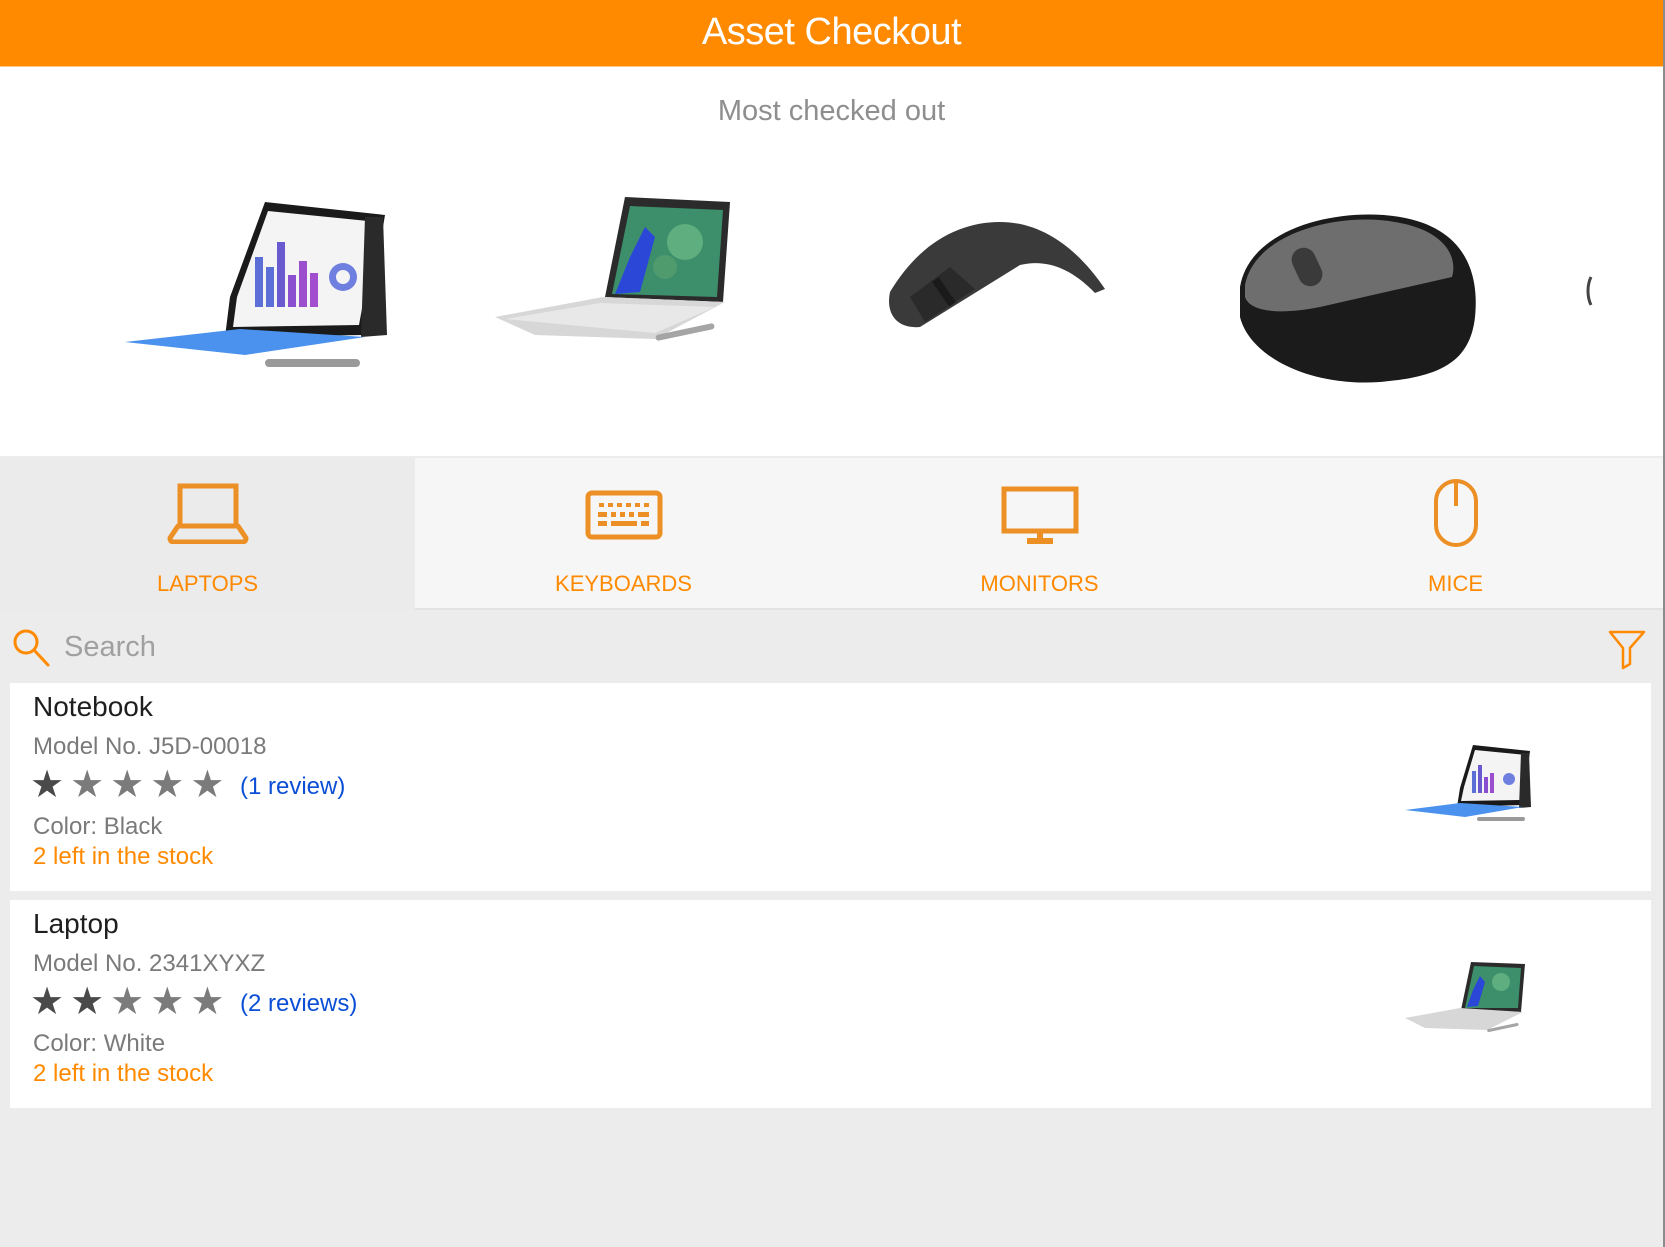 The width and height of the screenshot is (1665, 1247). Describe the element at coordinates (1039, 515) in the screenshot. I see `monitor-icon` at that location.